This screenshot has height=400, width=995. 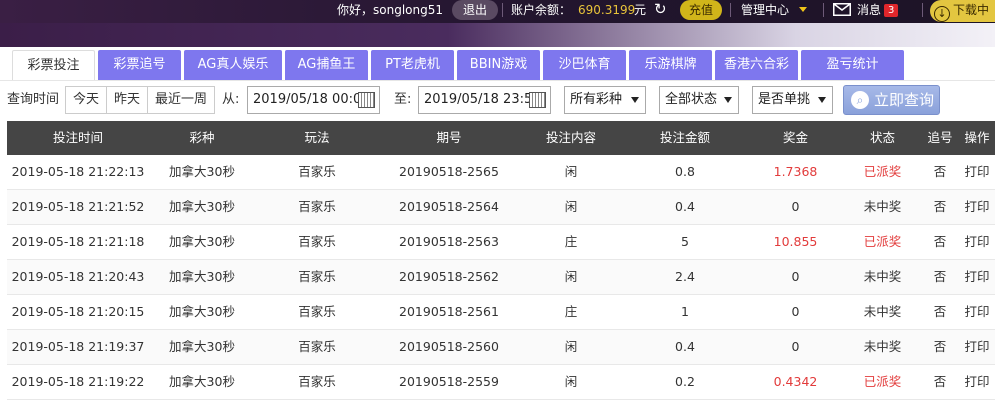 What do you see at coordinates (497, 80) in the screenshot?
I see `tab-divider` at bounding box center [497, 80].